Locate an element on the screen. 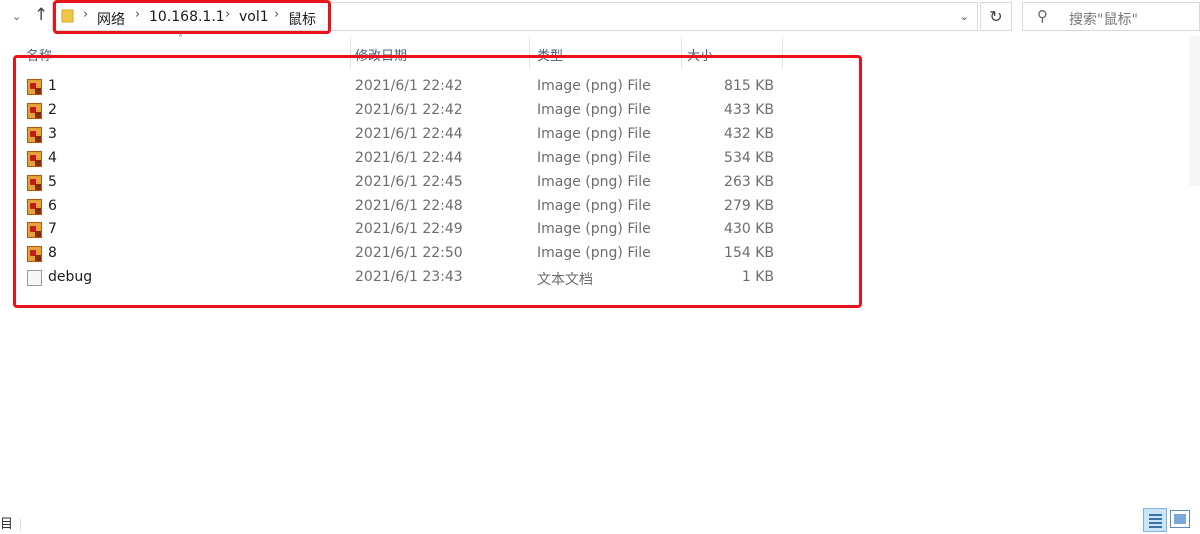 The width and height of the screenshot is (1200, 534). file-row-2: 2 2021/6/1 22:42 Image (png) File 433 KB is located at coordinates (400, 111).